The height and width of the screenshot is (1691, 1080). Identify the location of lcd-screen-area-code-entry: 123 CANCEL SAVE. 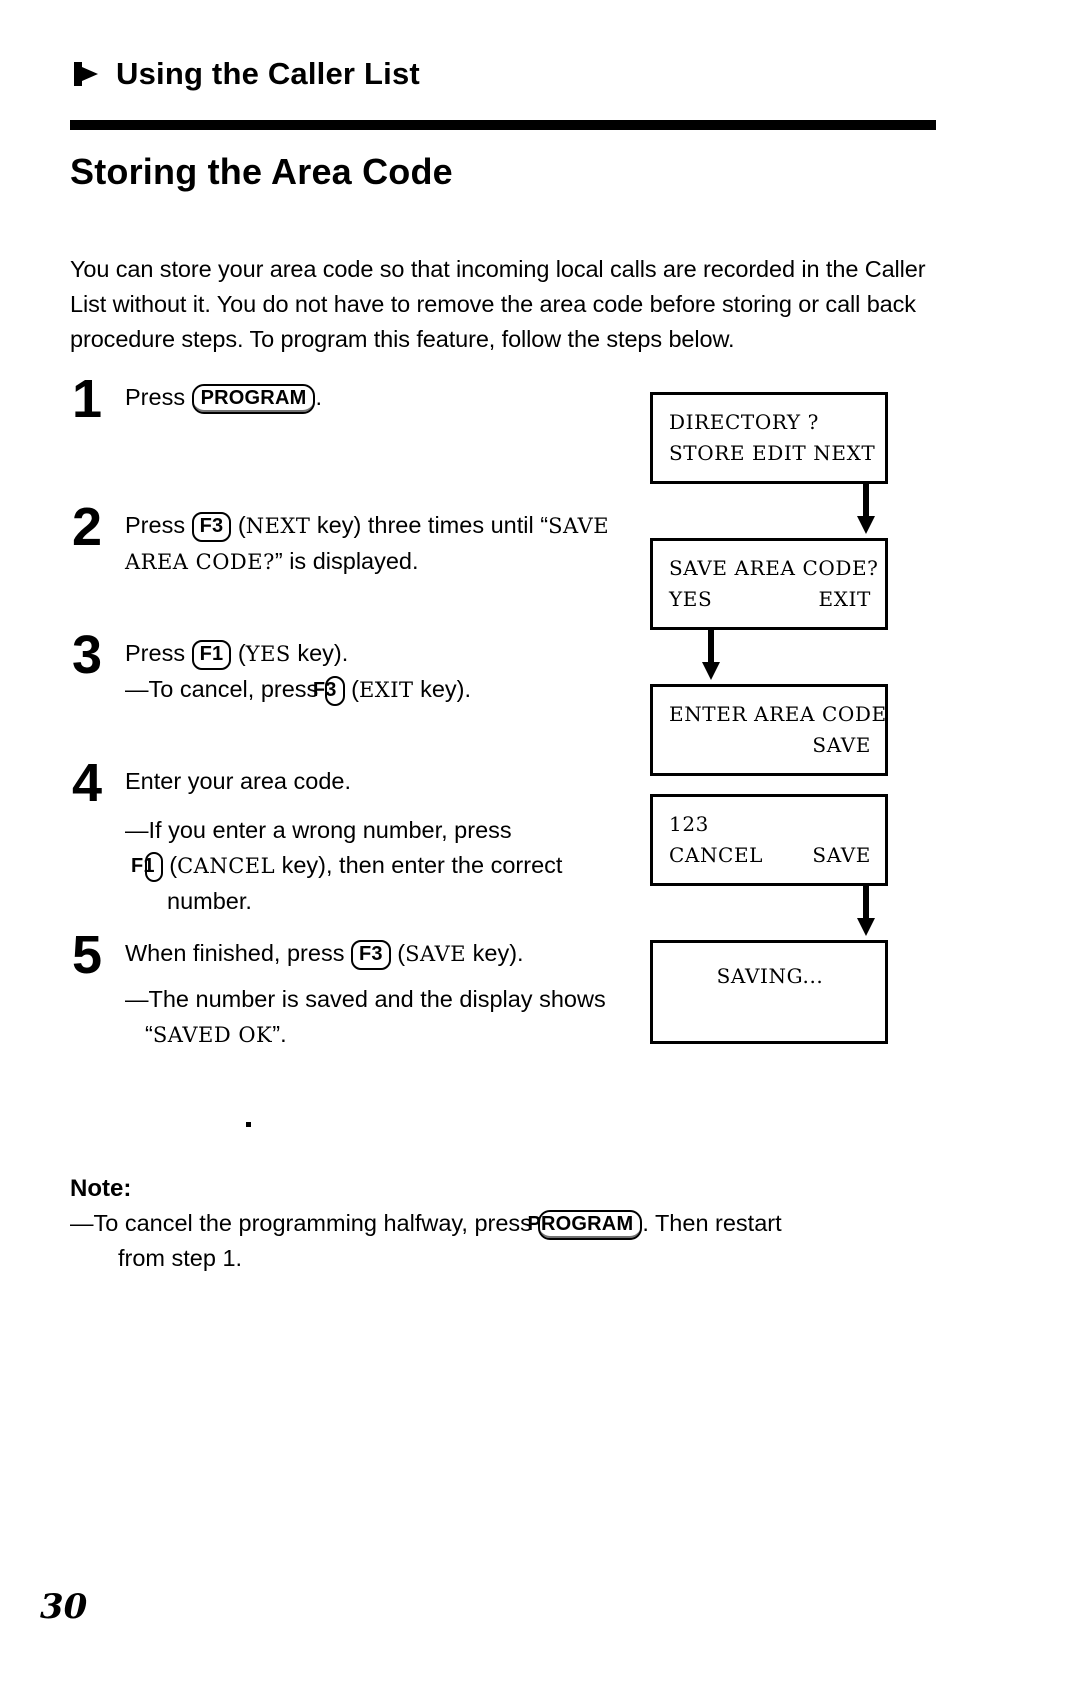
(769, 840).